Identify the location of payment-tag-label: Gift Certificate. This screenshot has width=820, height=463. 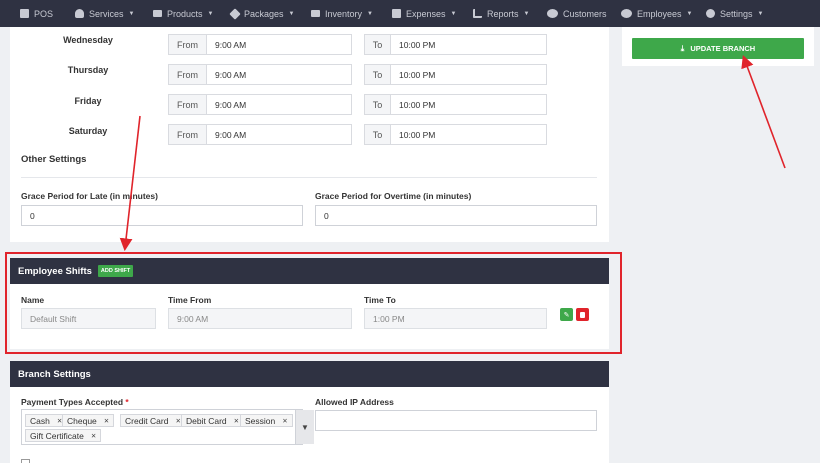
(57, 435).